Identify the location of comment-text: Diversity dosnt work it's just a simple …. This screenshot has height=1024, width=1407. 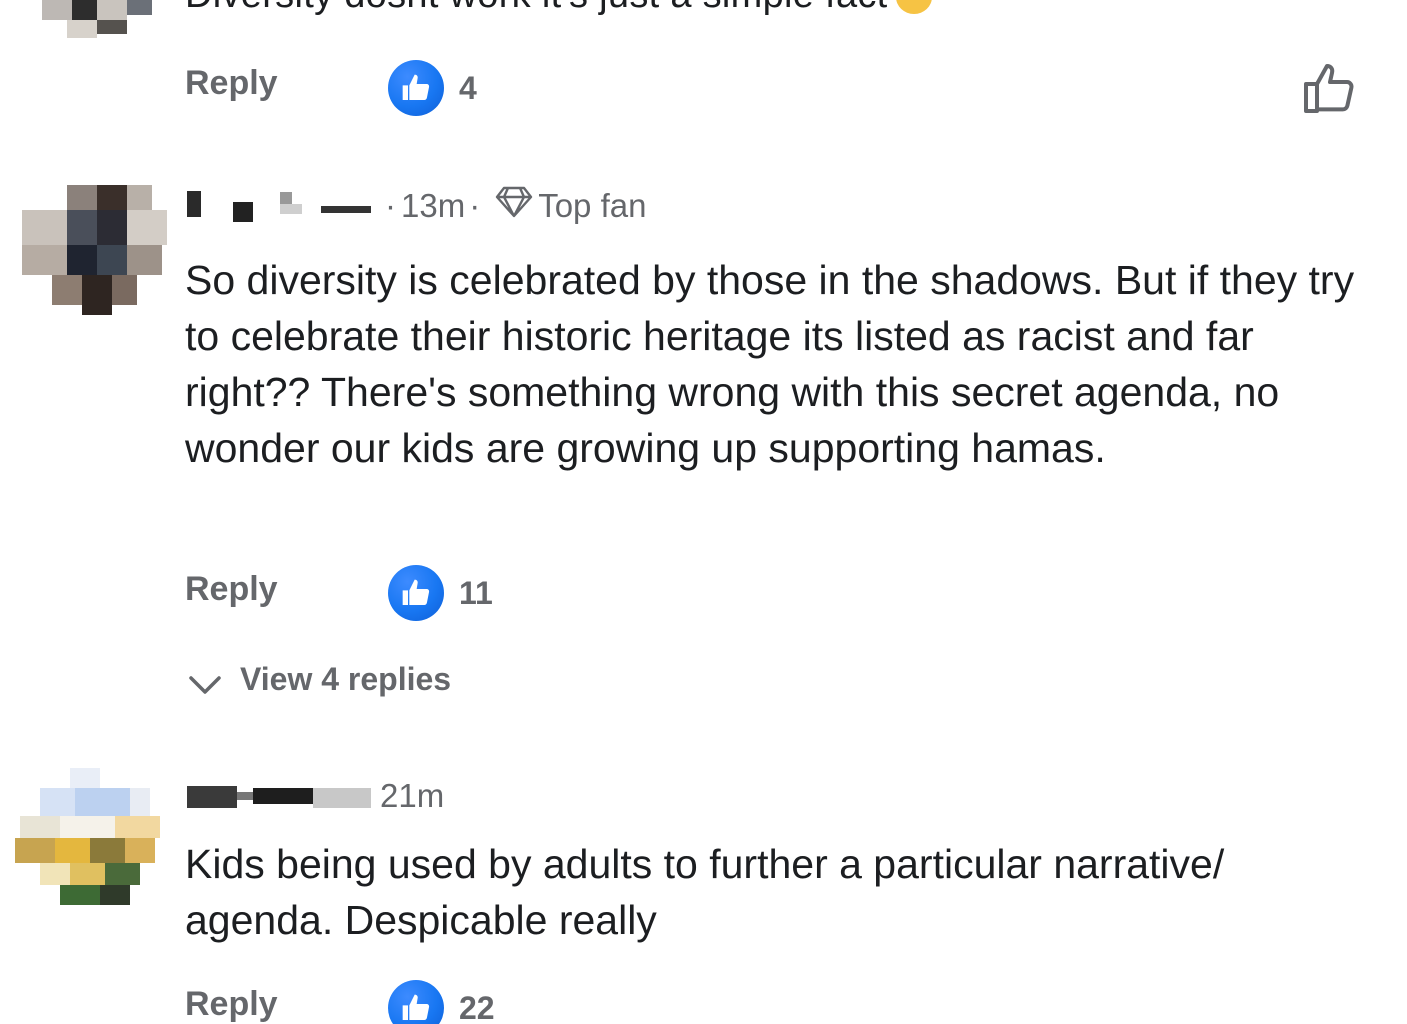
(558, 8).